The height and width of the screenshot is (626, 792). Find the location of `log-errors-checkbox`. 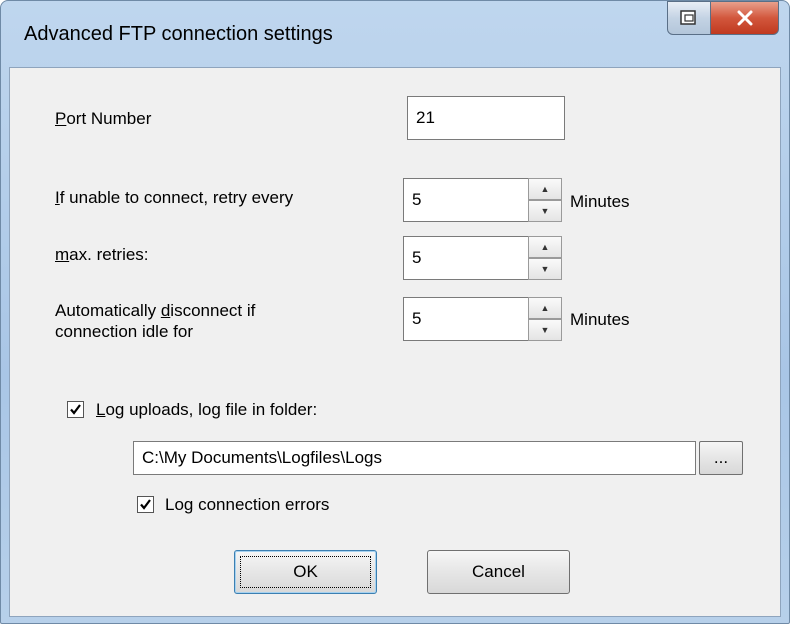

log-errors-checkbox is located at coordinates (145, 504).